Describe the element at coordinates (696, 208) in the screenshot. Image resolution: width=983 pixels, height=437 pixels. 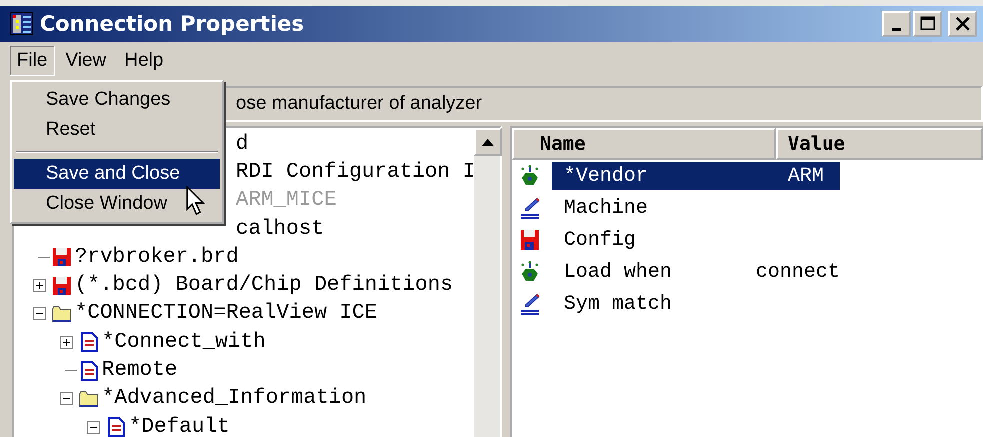
I see `property-row: Machine` at that location.